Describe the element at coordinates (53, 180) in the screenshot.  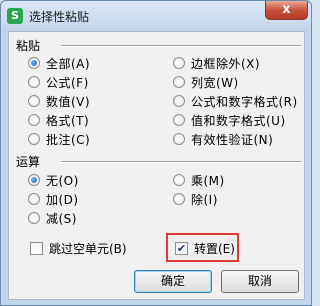
I see `radio-operation-none: 无(O)` at that location.